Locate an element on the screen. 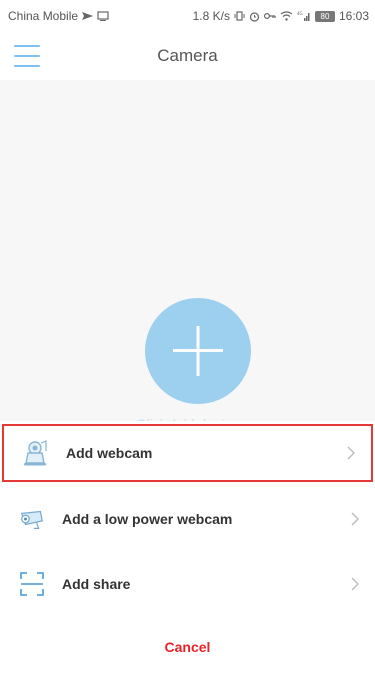 This screenshot has width=375, height=675. add-low-power-webcam-label: Add a low power webcam is located at coordinates (147, 519).